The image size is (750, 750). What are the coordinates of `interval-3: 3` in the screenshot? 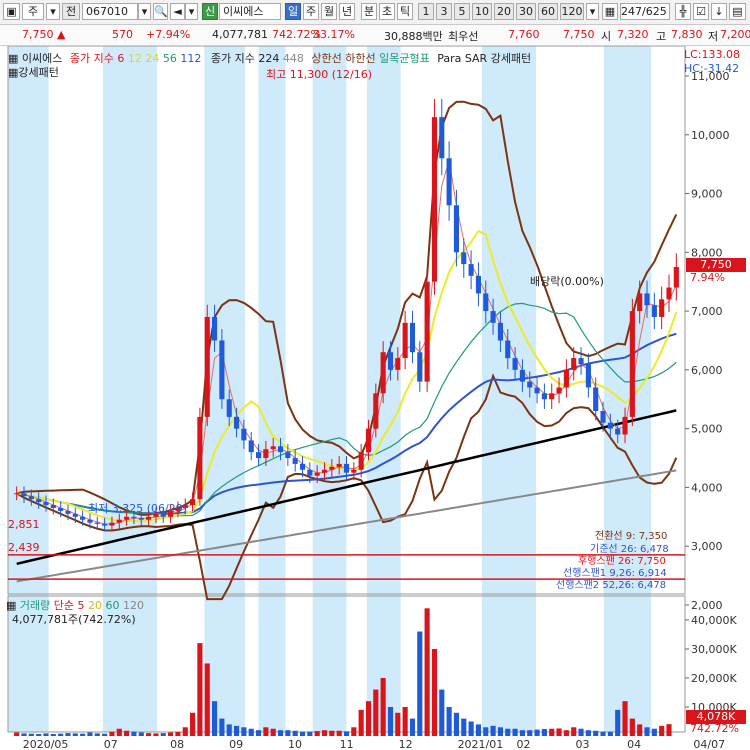 It's located at (444, 11).